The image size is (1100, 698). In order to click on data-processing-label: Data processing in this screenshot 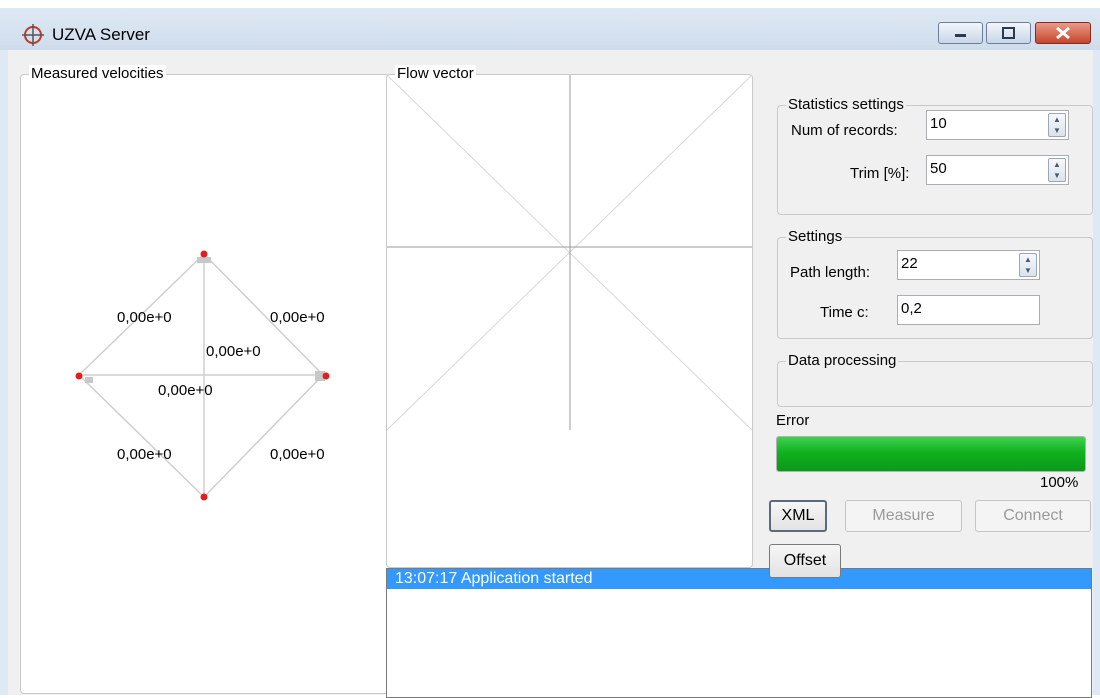, I will do `click(842, 360)`.